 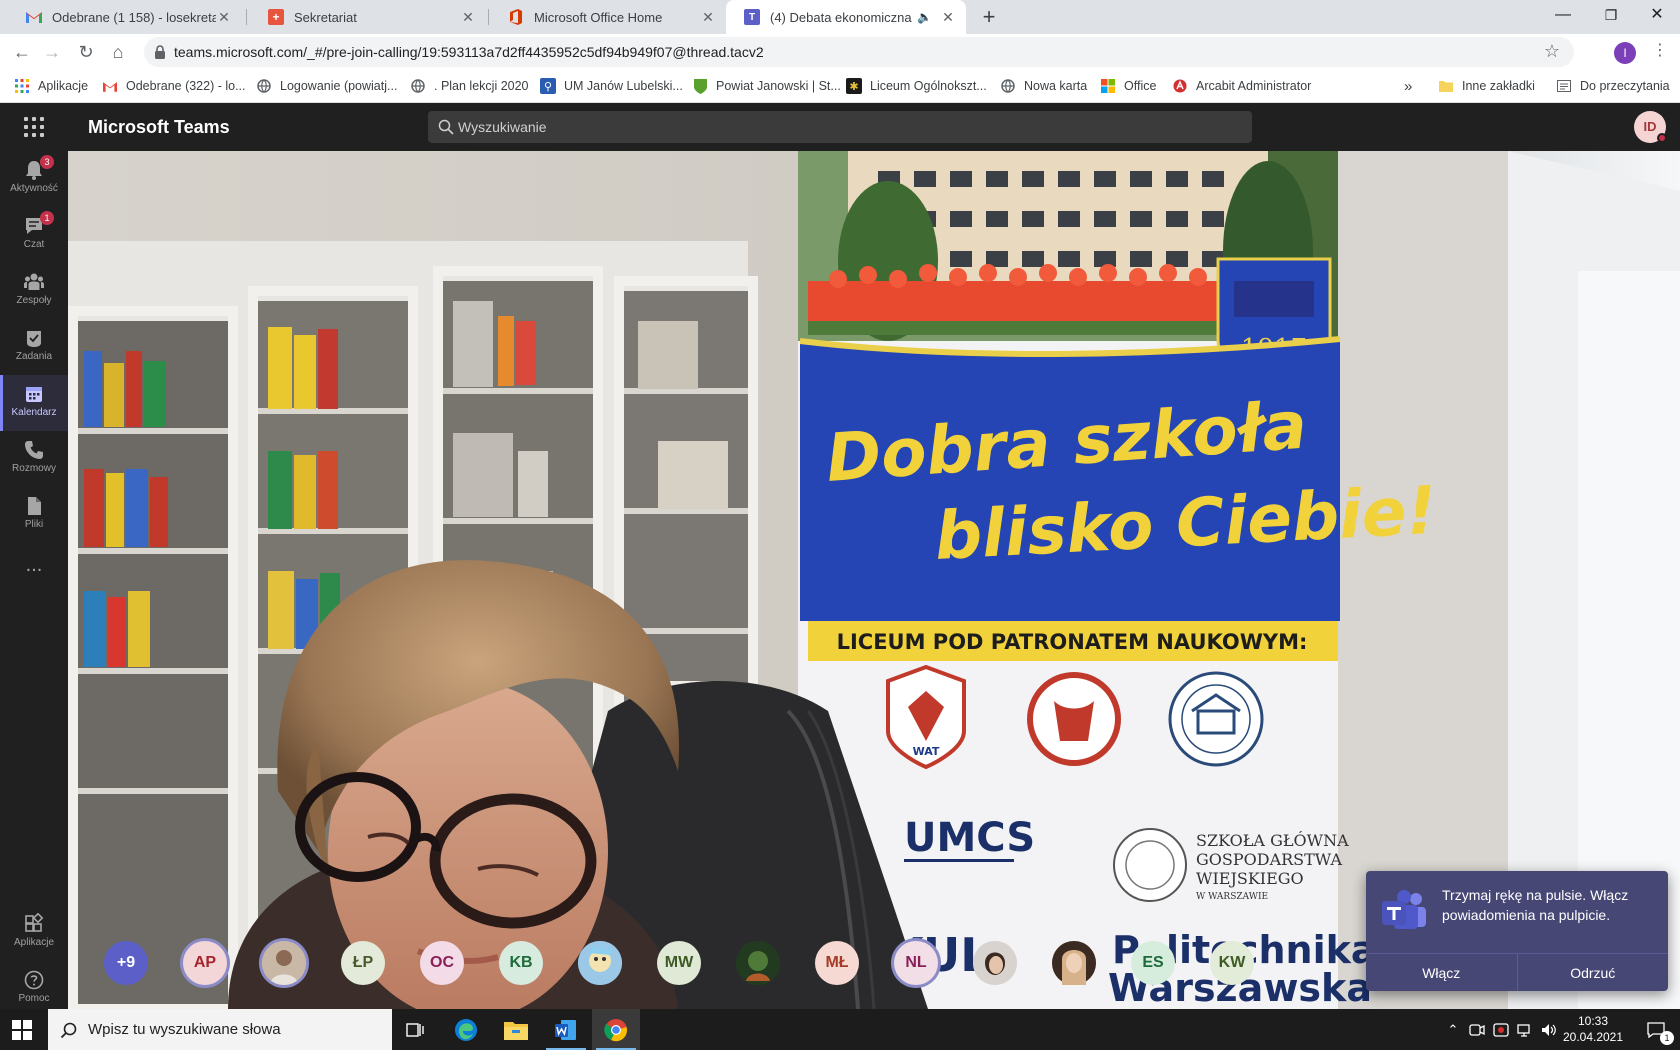 I want to click on rail-label: Aktywność, so click(x=34, y=188).